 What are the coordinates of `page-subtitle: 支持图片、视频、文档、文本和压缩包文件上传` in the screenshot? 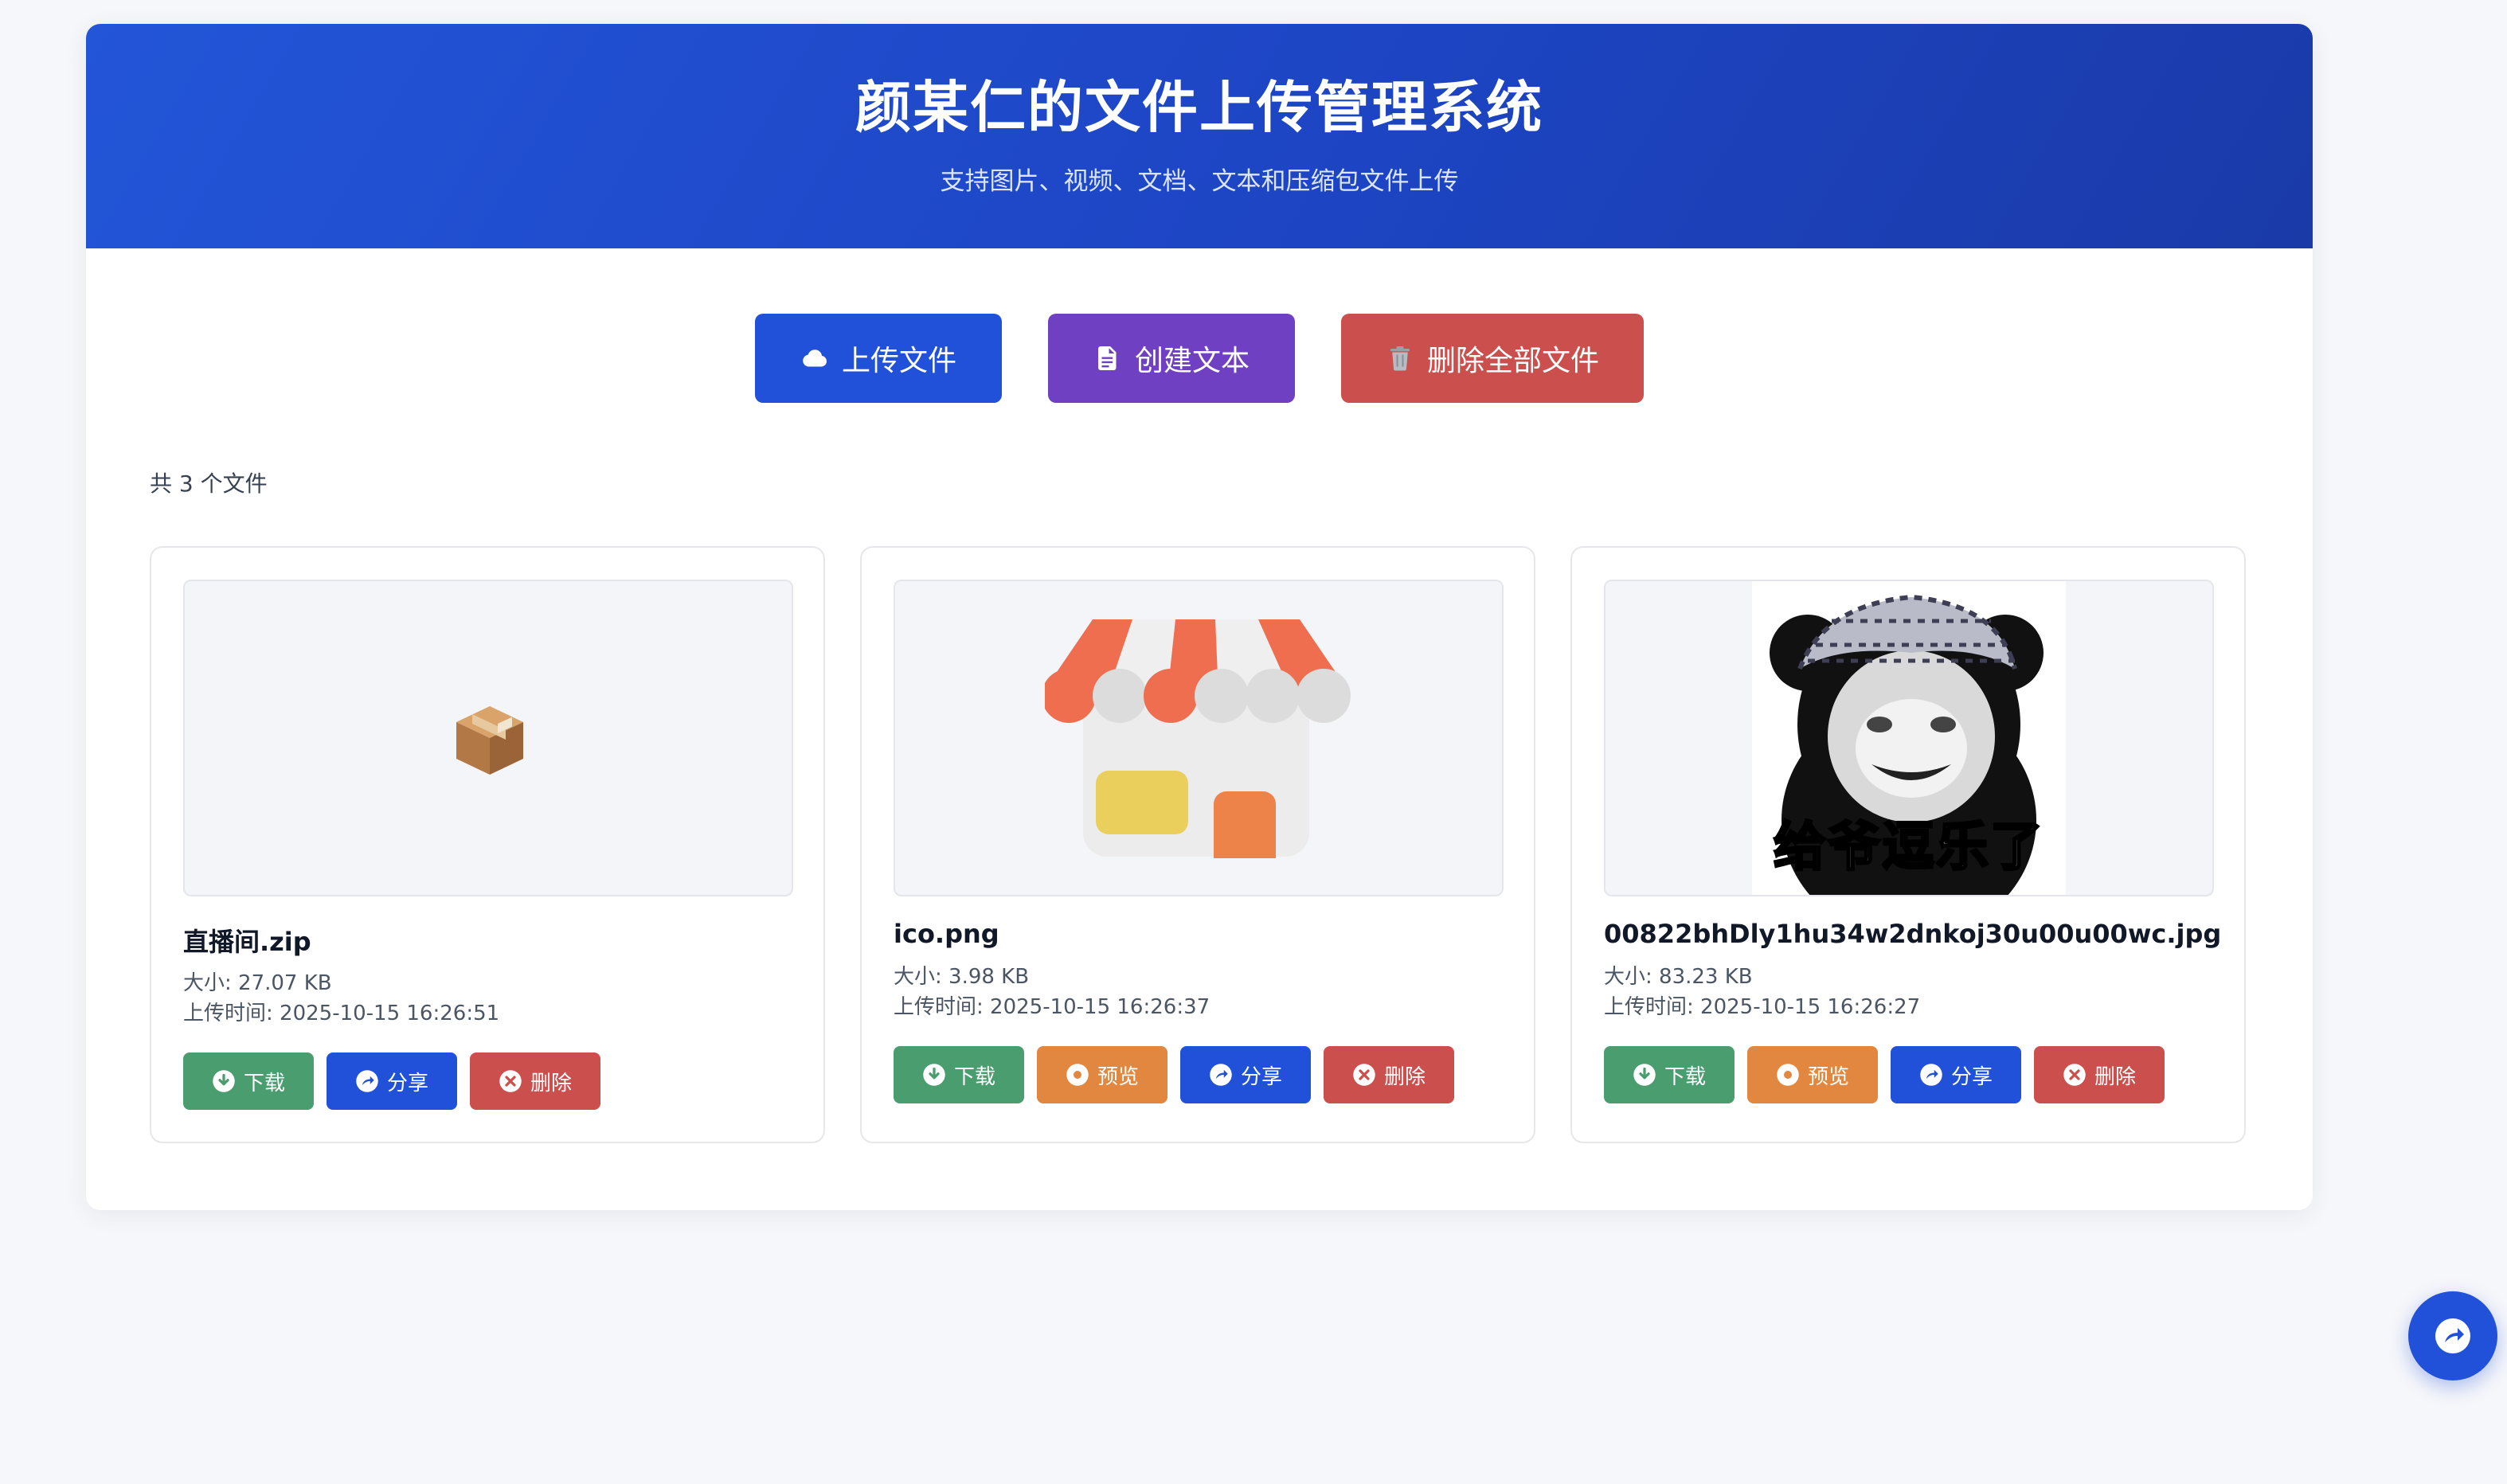 It's located at (1199, 181).